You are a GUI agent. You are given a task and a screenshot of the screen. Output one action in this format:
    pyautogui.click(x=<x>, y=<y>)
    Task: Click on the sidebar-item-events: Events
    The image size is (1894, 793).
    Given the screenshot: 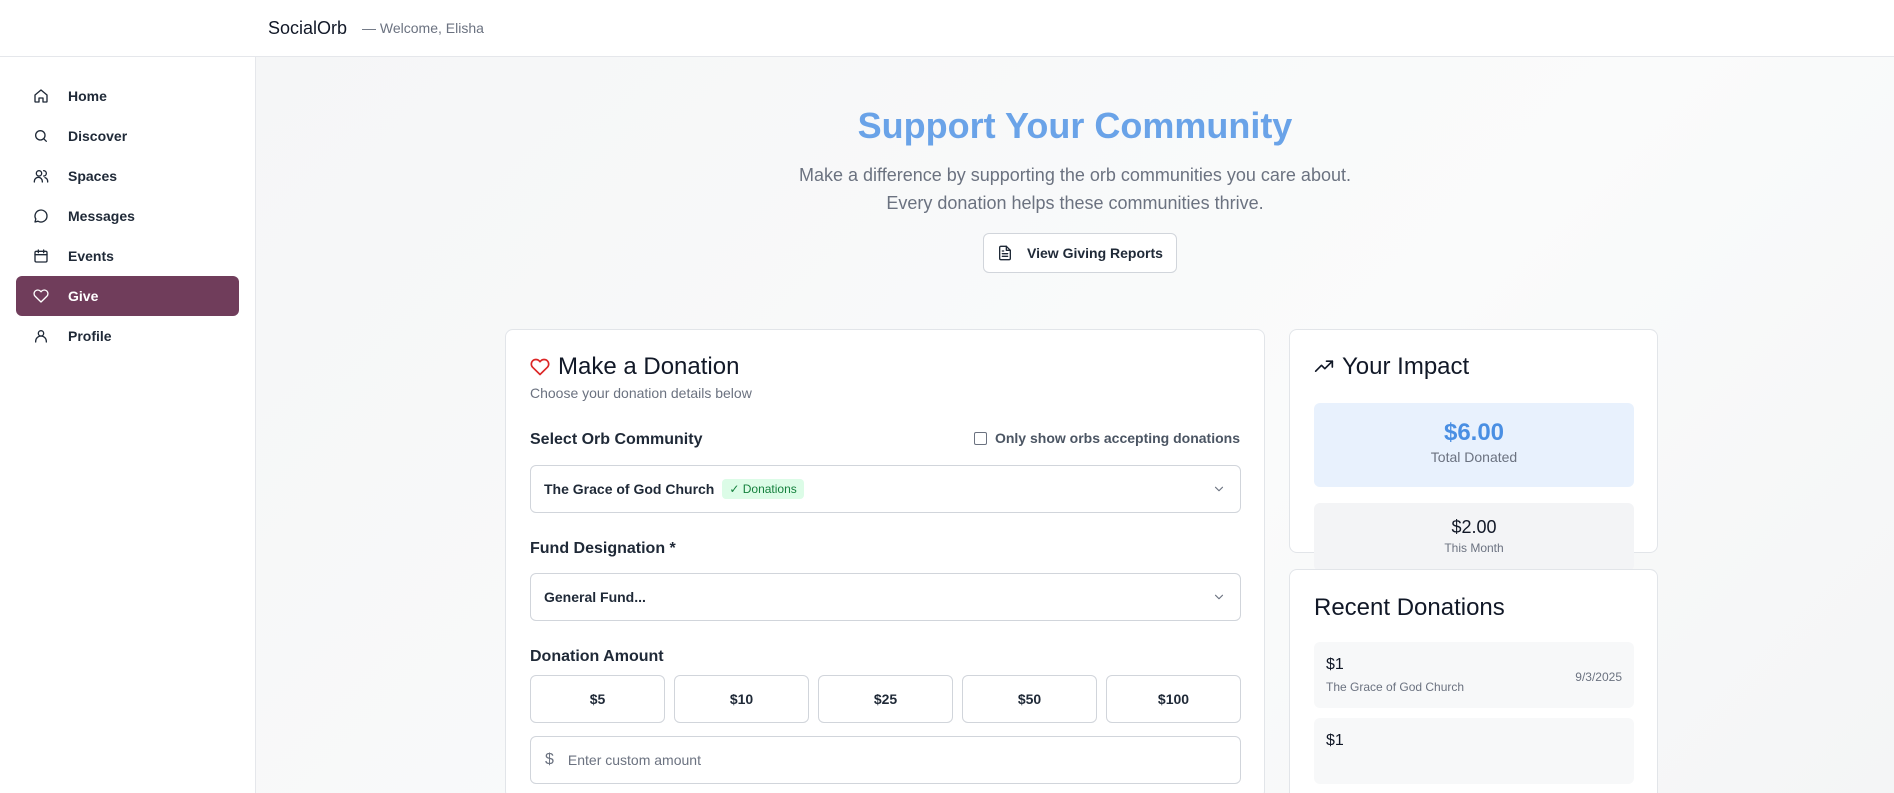 What is the action you would take?
    pyautogui.click(x=127, y=256)
    